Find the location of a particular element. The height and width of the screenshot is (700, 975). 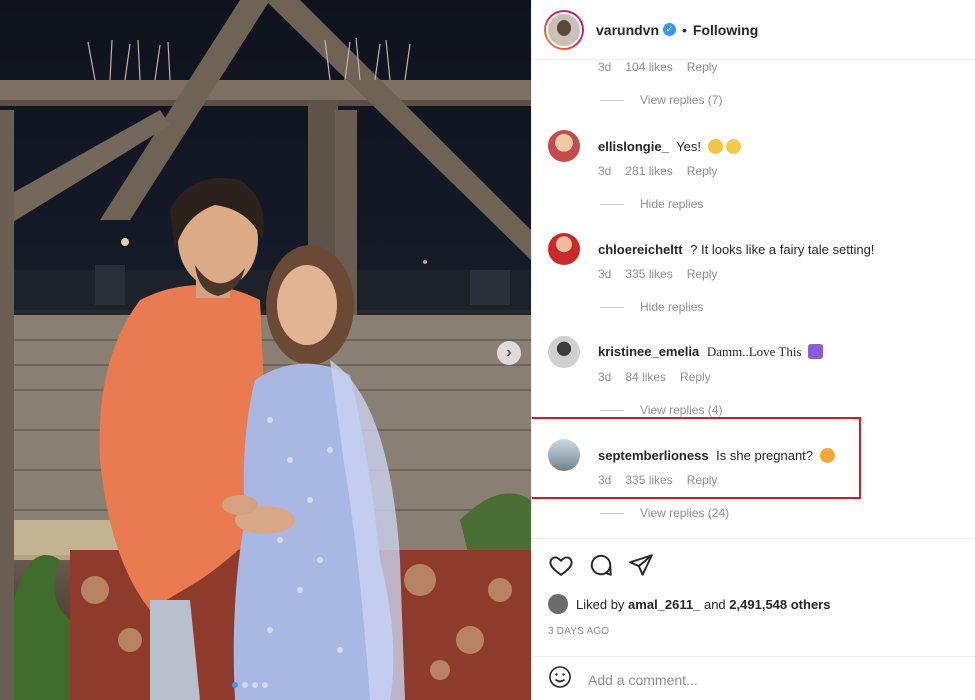

emoji-picker-icon is located at coordinates (560, 679).